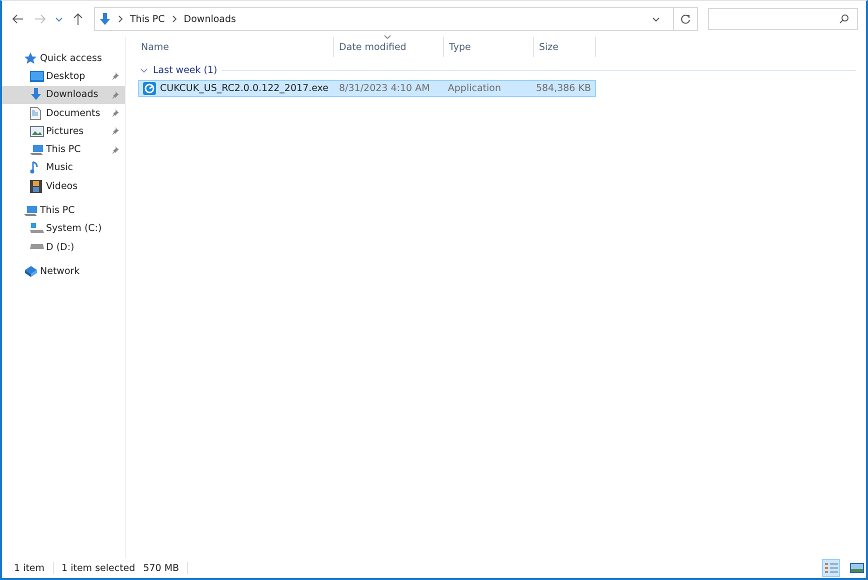  What do you see at coordinates (489, 47) in the screenshot?
I see `column-header: Type` at bounding box center [489, 47].